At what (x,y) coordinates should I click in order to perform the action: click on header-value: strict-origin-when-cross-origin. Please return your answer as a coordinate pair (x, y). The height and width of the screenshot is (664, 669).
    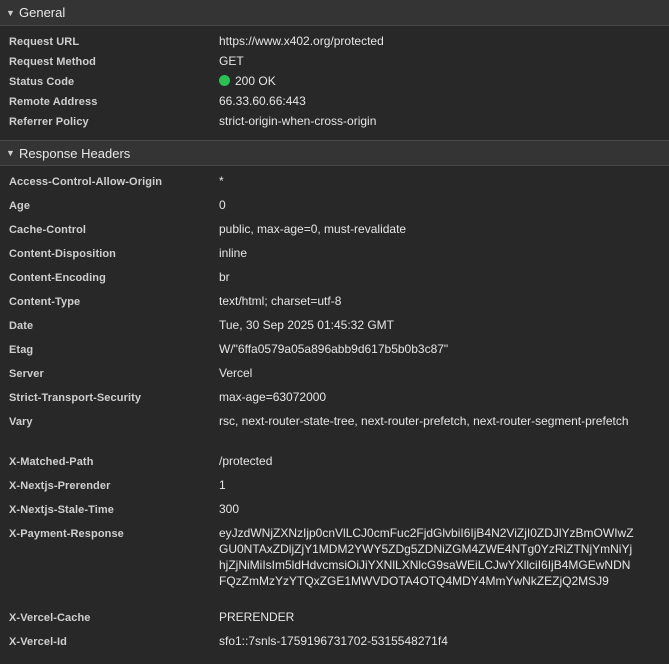
    Looking at the image, I should click on (298, 121).